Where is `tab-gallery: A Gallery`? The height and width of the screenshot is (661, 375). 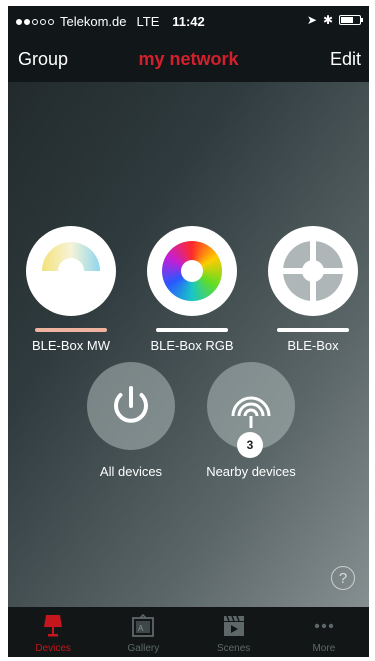
tab-gallery: A Gallery is located at coordinates (143, 632).